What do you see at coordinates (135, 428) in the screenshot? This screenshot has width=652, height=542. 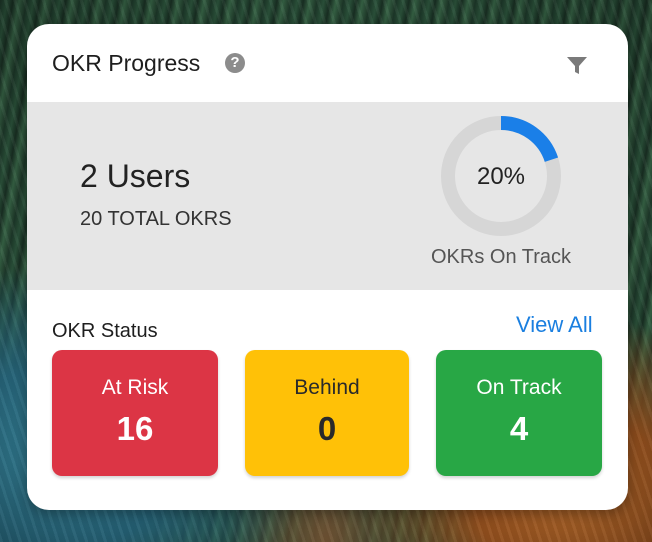 I see `tile-value: 16` at bounding box center [135, 428].